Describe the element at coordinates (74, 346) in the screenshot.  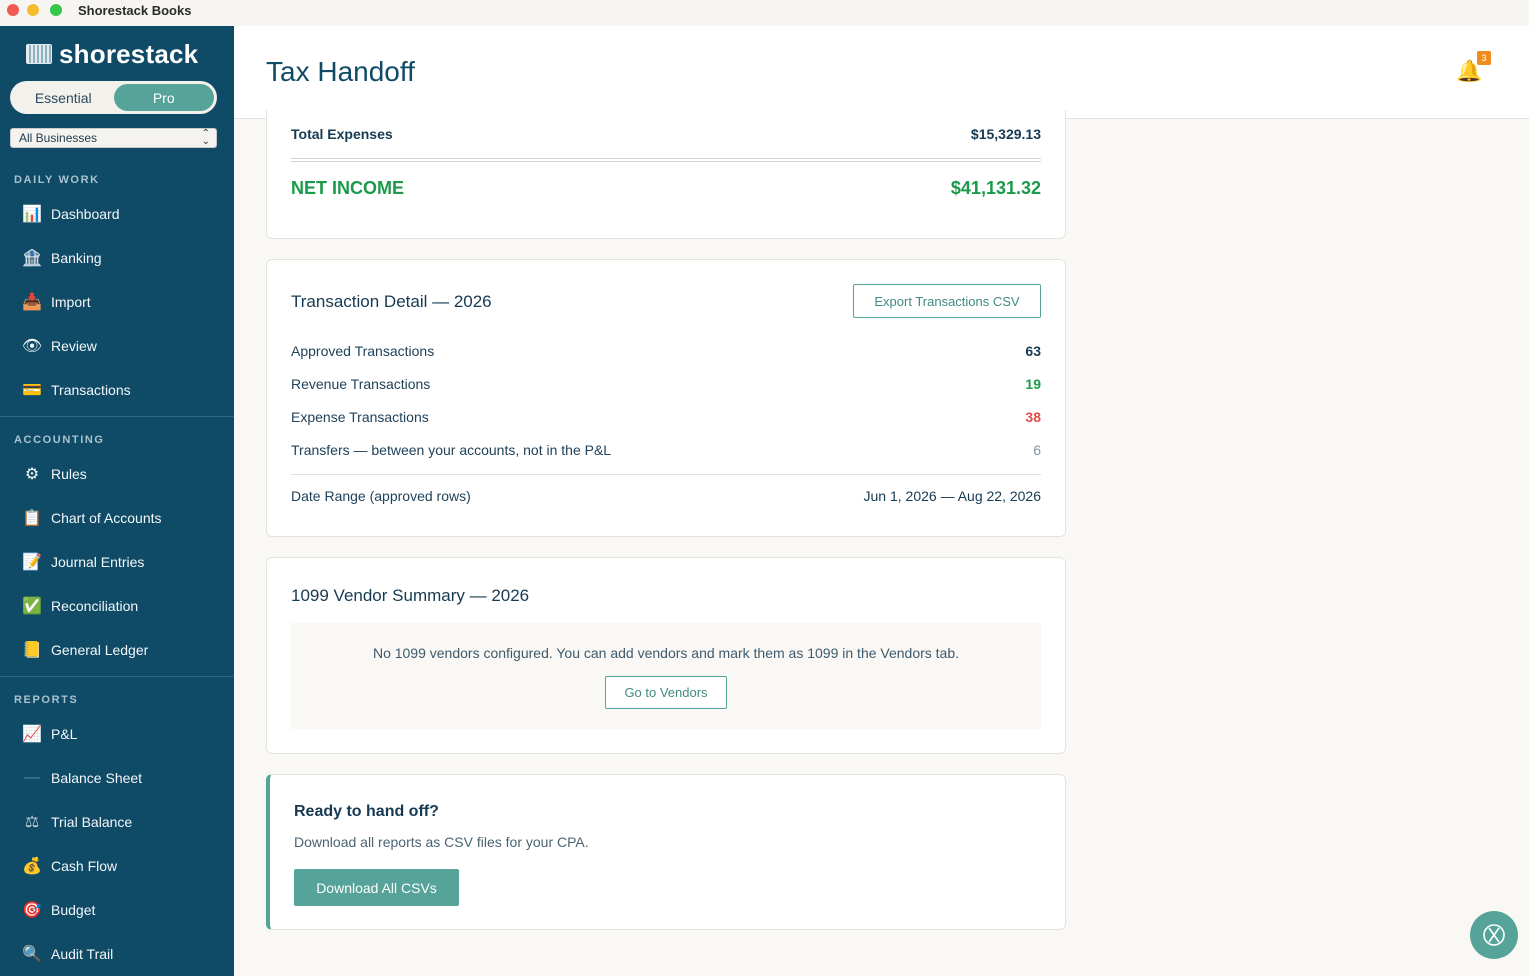
I see `sidebar-item-label: Review` at that location.